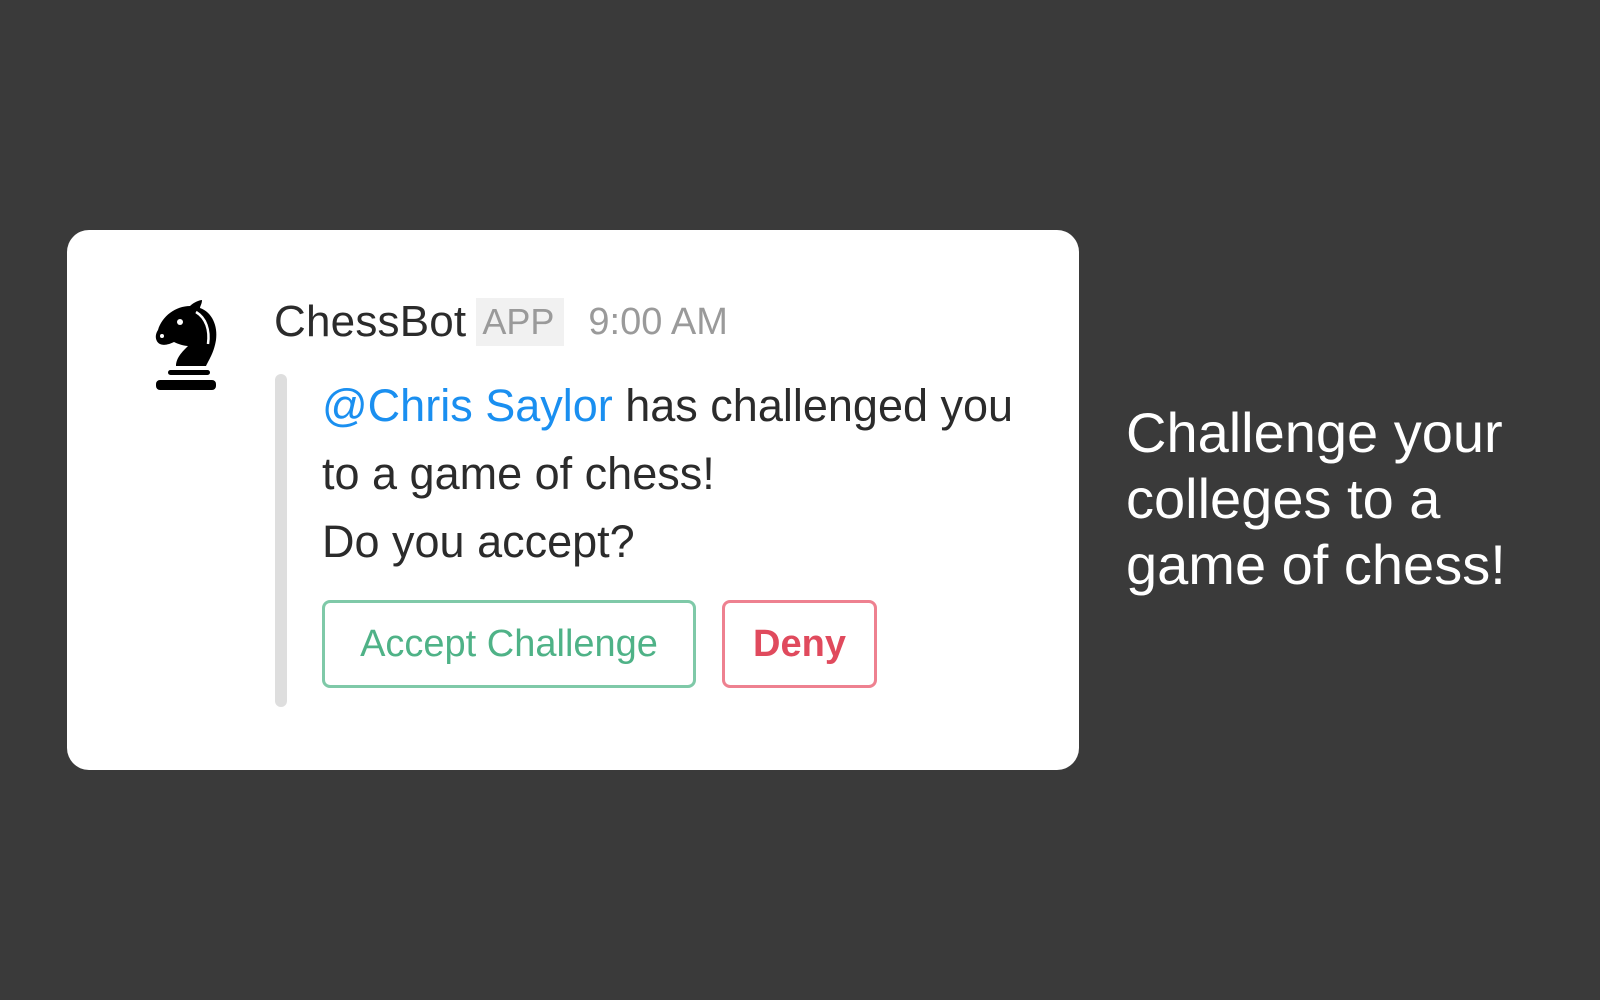 The height and width of the screenshot is (1000, 1600). What do you see at coordinates (657, 322) in the screenshot?
I see `message-timestamp: 9:00 AM` at bounding box center [657, 322].